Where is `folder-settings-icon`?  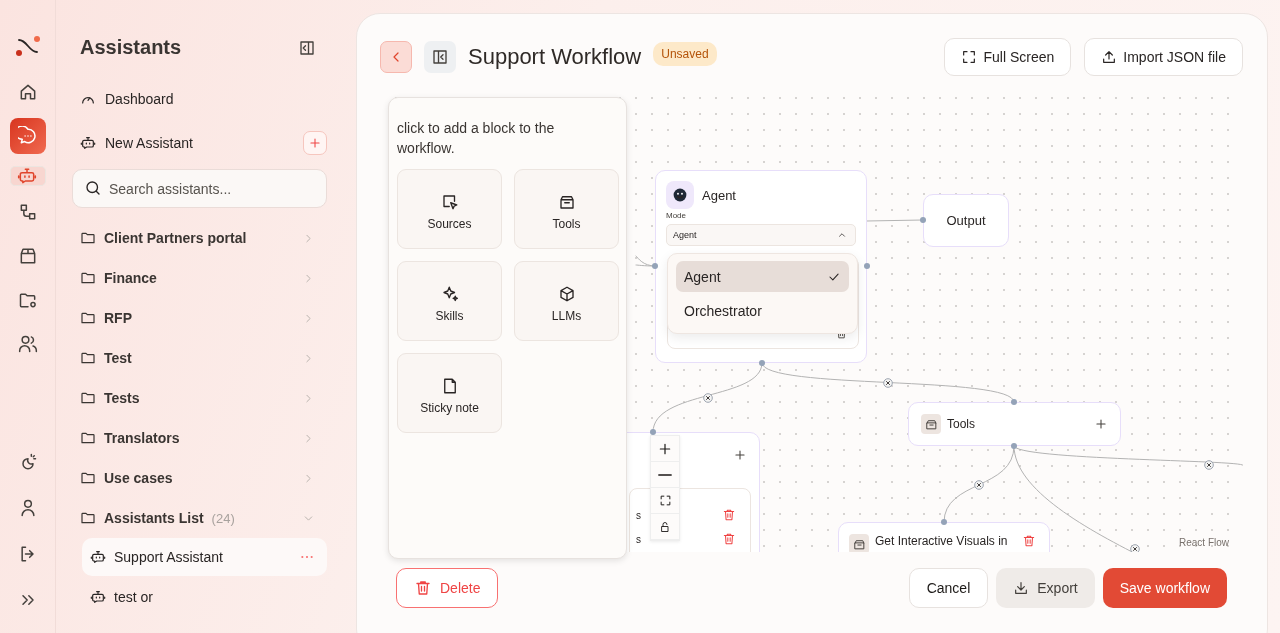
folder-settings-icon is located at coordinates (27, 300).